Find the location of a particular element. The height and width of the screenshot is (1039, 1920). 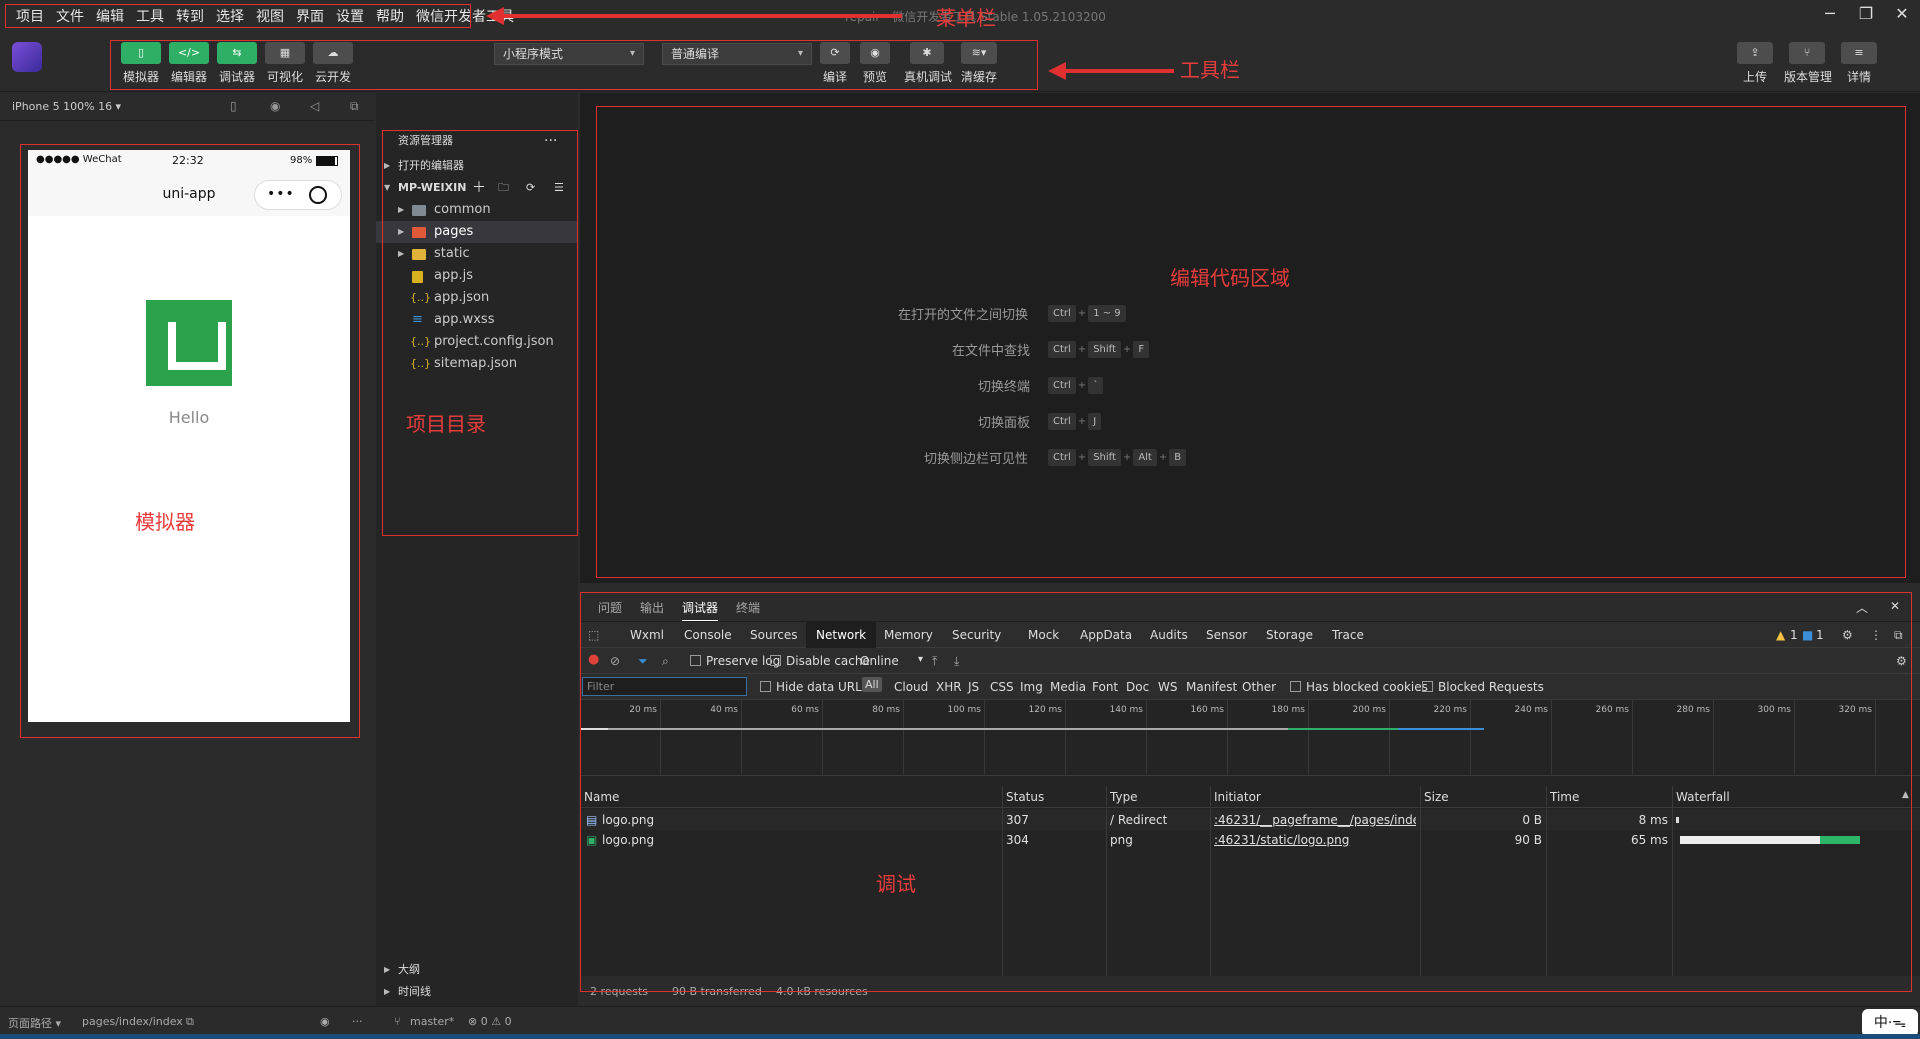

visual-button: ▦ 可视化 is located at coordinates (285, 63).